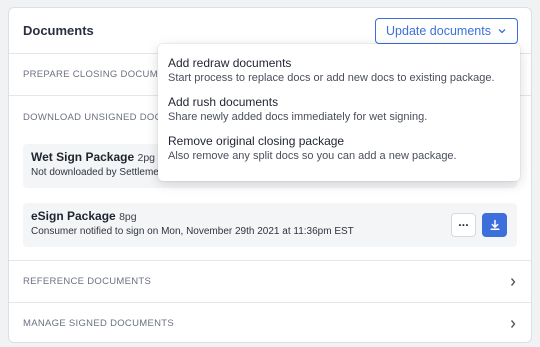  What do you see at coordinates (502, 31) in the screenshot?
I see `chevron-down-icon` at bounding box center [502, 31].